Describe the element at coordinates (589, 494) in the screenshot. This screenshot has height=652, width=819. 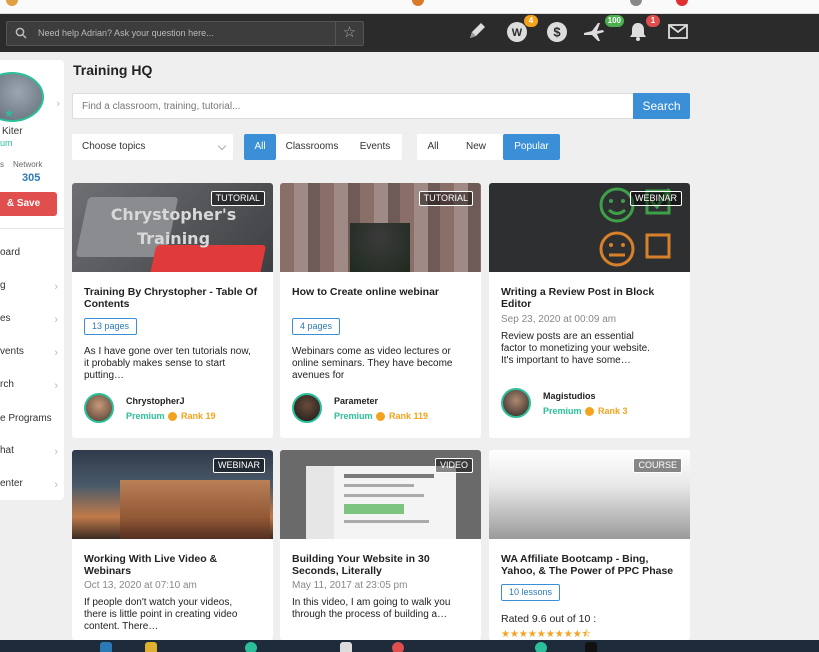
I see `card-thumbnail: COURSE` at that location.